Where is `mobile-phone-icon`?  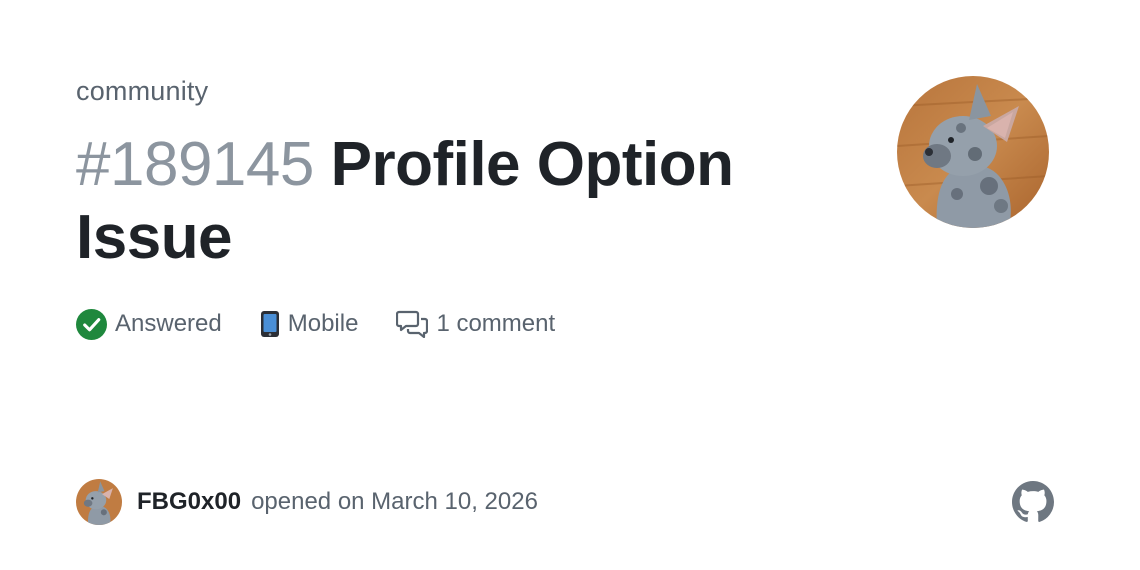 mobile-phone-icon is located at coordinates (270, 324).